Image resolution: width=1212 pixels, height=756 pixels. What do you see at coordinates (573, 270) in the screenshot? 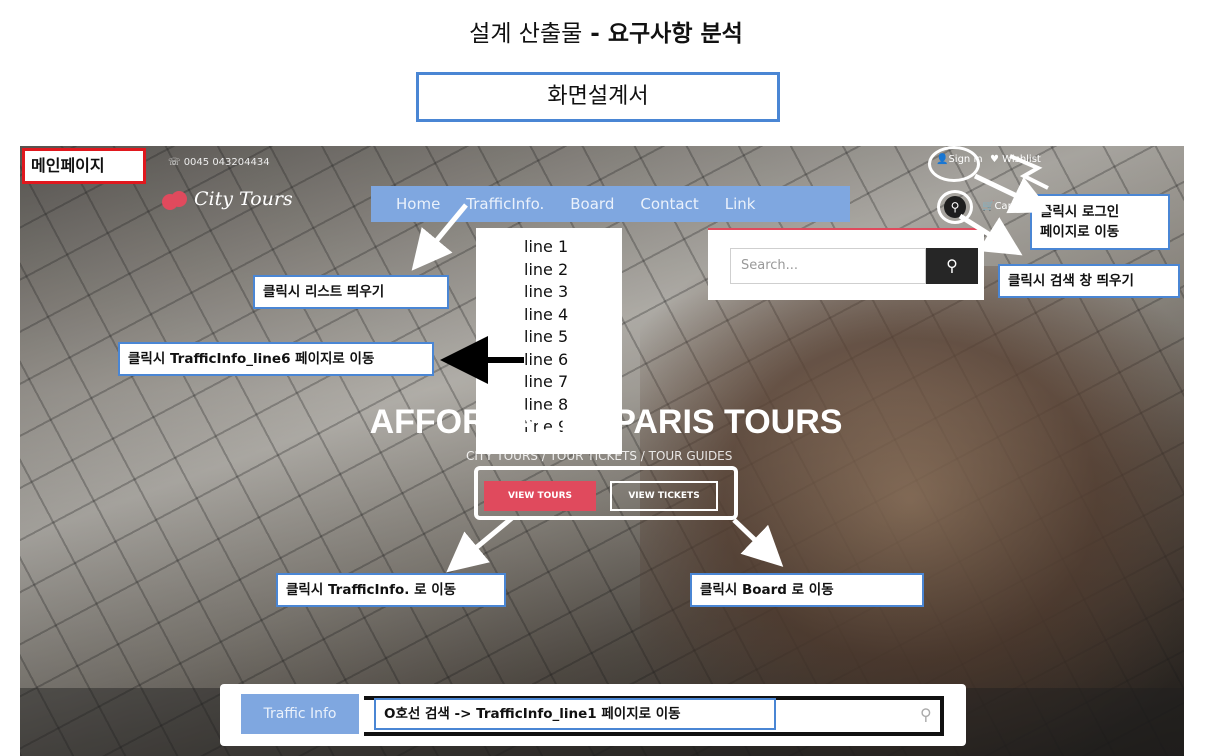
I see `dropdown-item-line2: line 2` at bounding box center [573, 270].